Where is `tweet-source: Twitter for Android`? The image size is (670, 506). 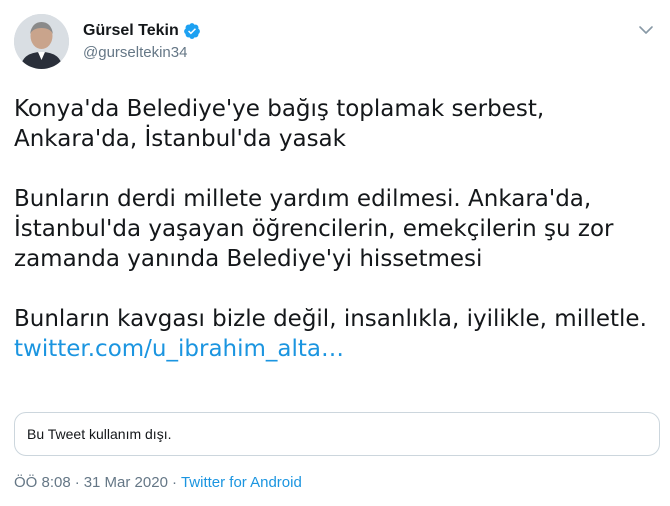
tweet-source: Twitter for Android is located at coordinates (241, 482).